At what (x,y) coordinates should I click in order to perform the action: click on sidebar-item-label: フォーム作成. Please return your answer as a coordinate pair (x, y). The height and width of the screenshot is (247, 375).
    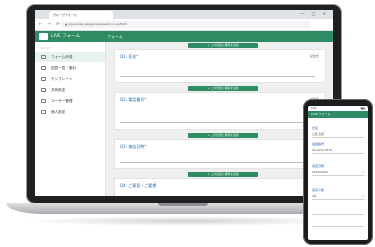
    Looking at the image, I should click on (62, 57).